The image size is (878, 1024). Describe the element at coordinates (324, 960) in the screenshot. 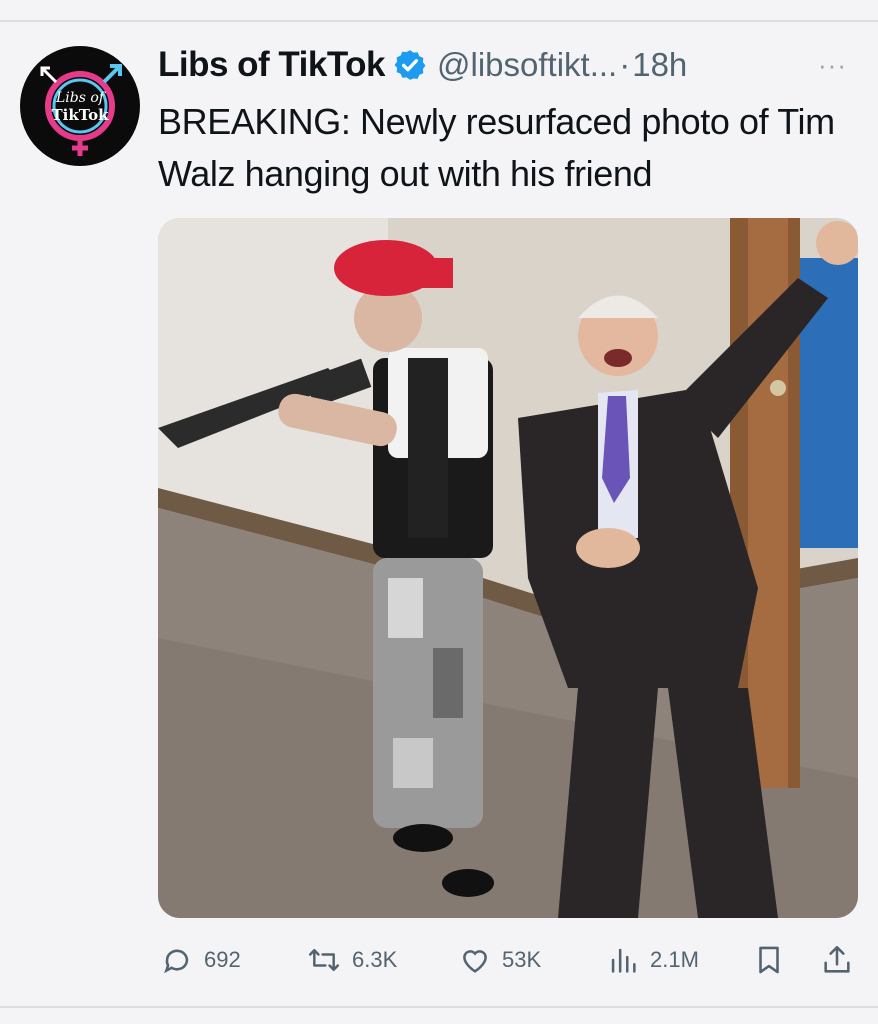

I see `repost-icon` at that location.